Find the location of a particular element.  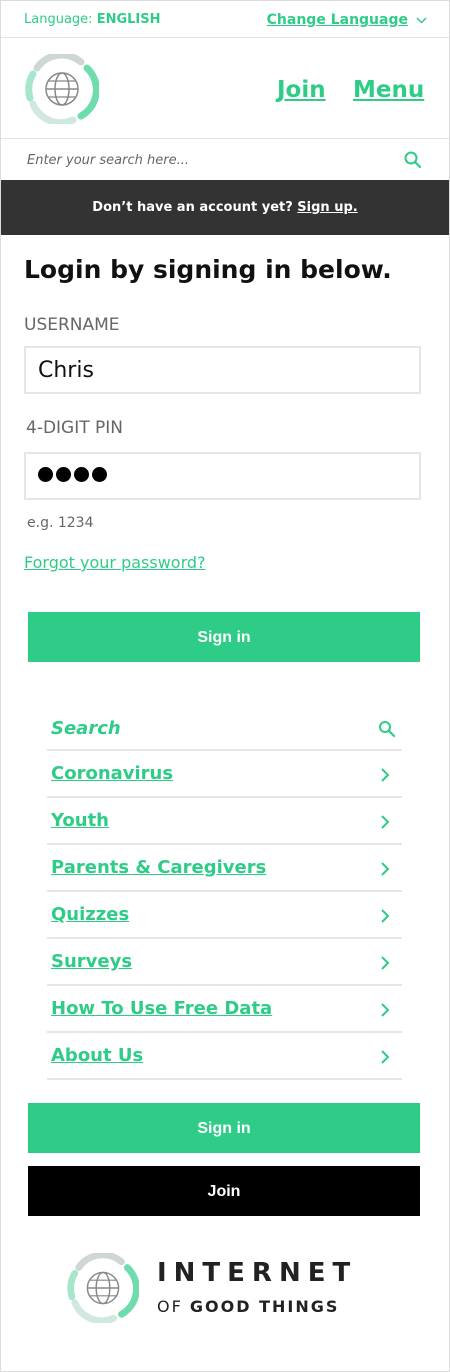

username-field is located at coordinates (222, 370).